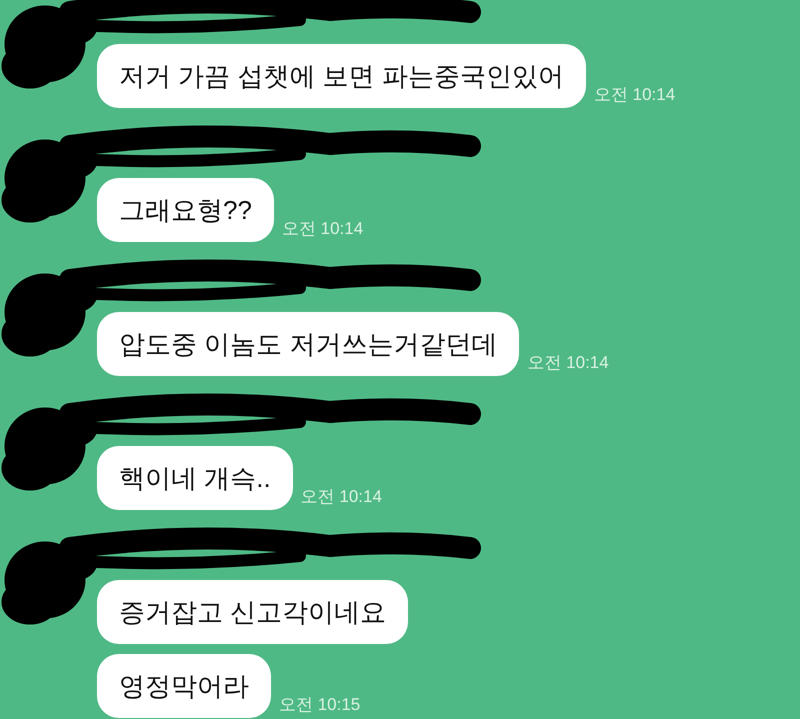 This screenshot has height=719, width=800. I want to click on message-bubble: 영정막어라, so click(184, 686).